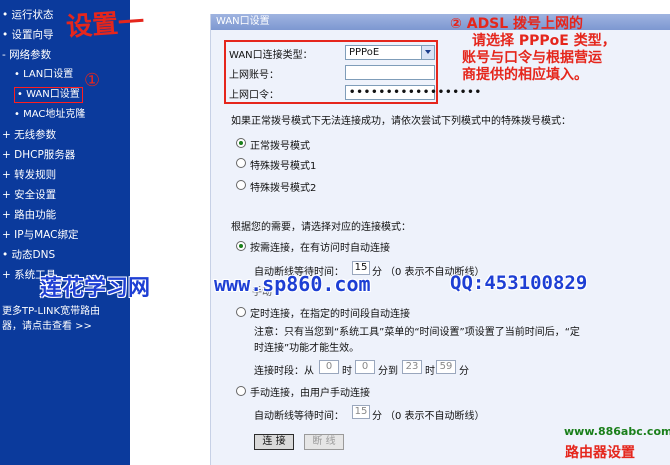  I want to click on dial-mode-special1-radio, so click(241, 163).